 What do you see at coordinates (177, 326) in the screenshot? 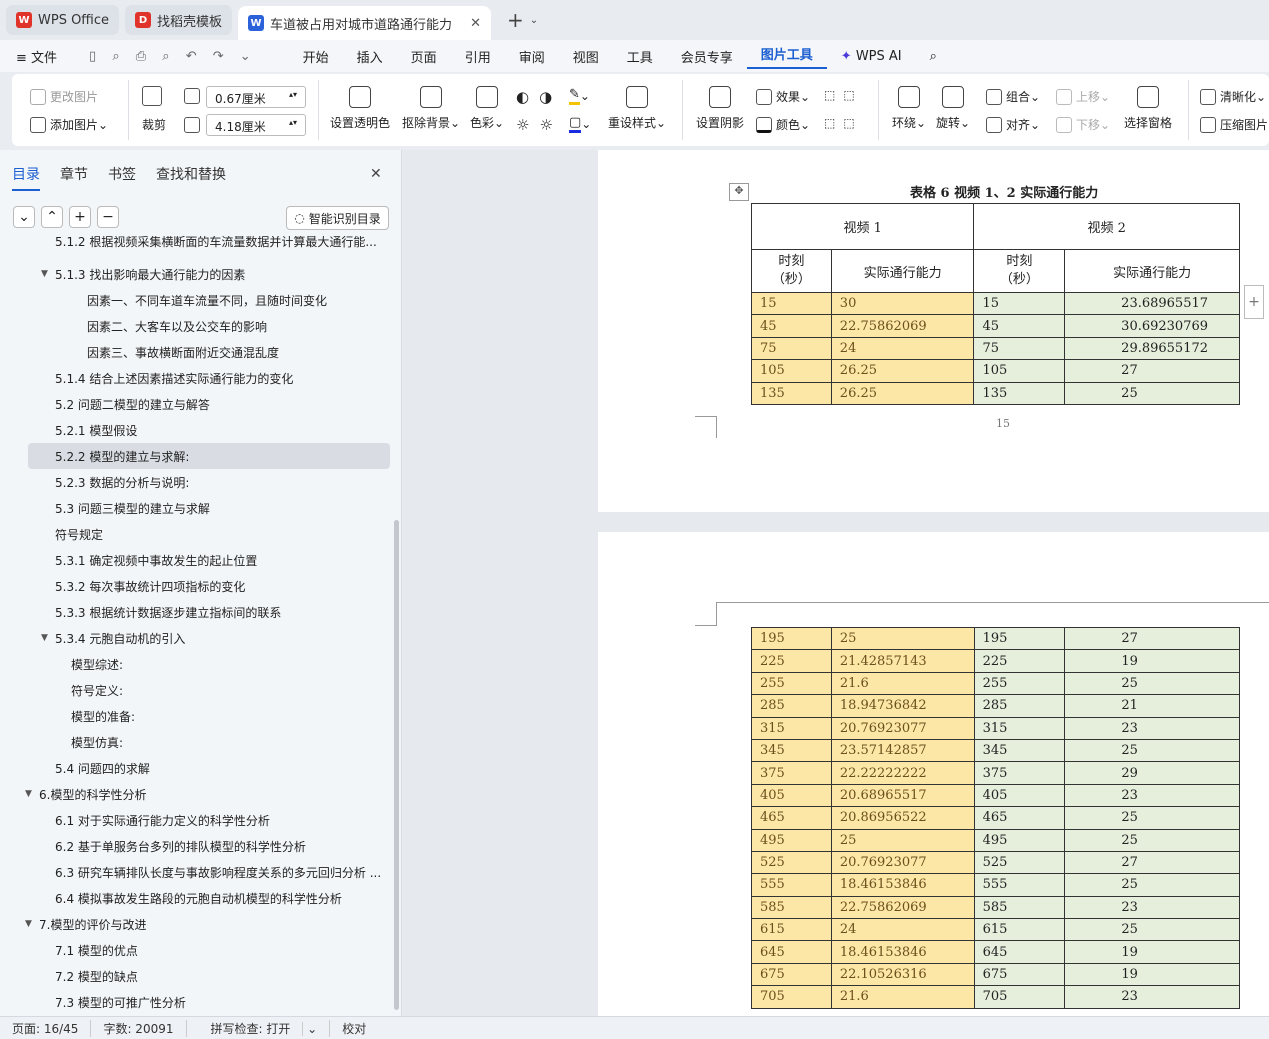
I see `toc-item: 因素二、大客车以及公交车的影响` at bounding box center [177, 326].